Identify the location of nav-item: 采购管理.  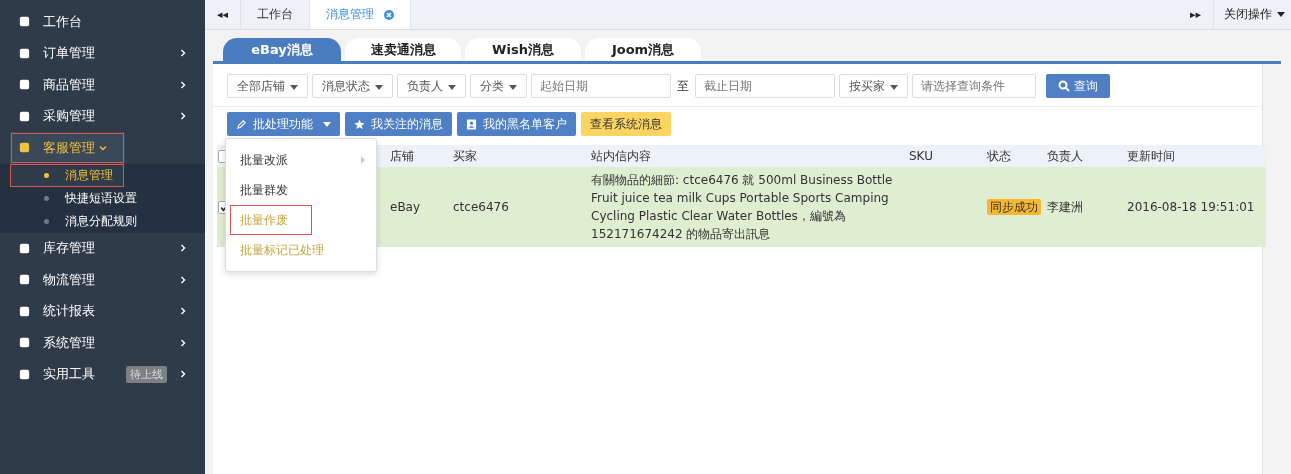
(102, 116).